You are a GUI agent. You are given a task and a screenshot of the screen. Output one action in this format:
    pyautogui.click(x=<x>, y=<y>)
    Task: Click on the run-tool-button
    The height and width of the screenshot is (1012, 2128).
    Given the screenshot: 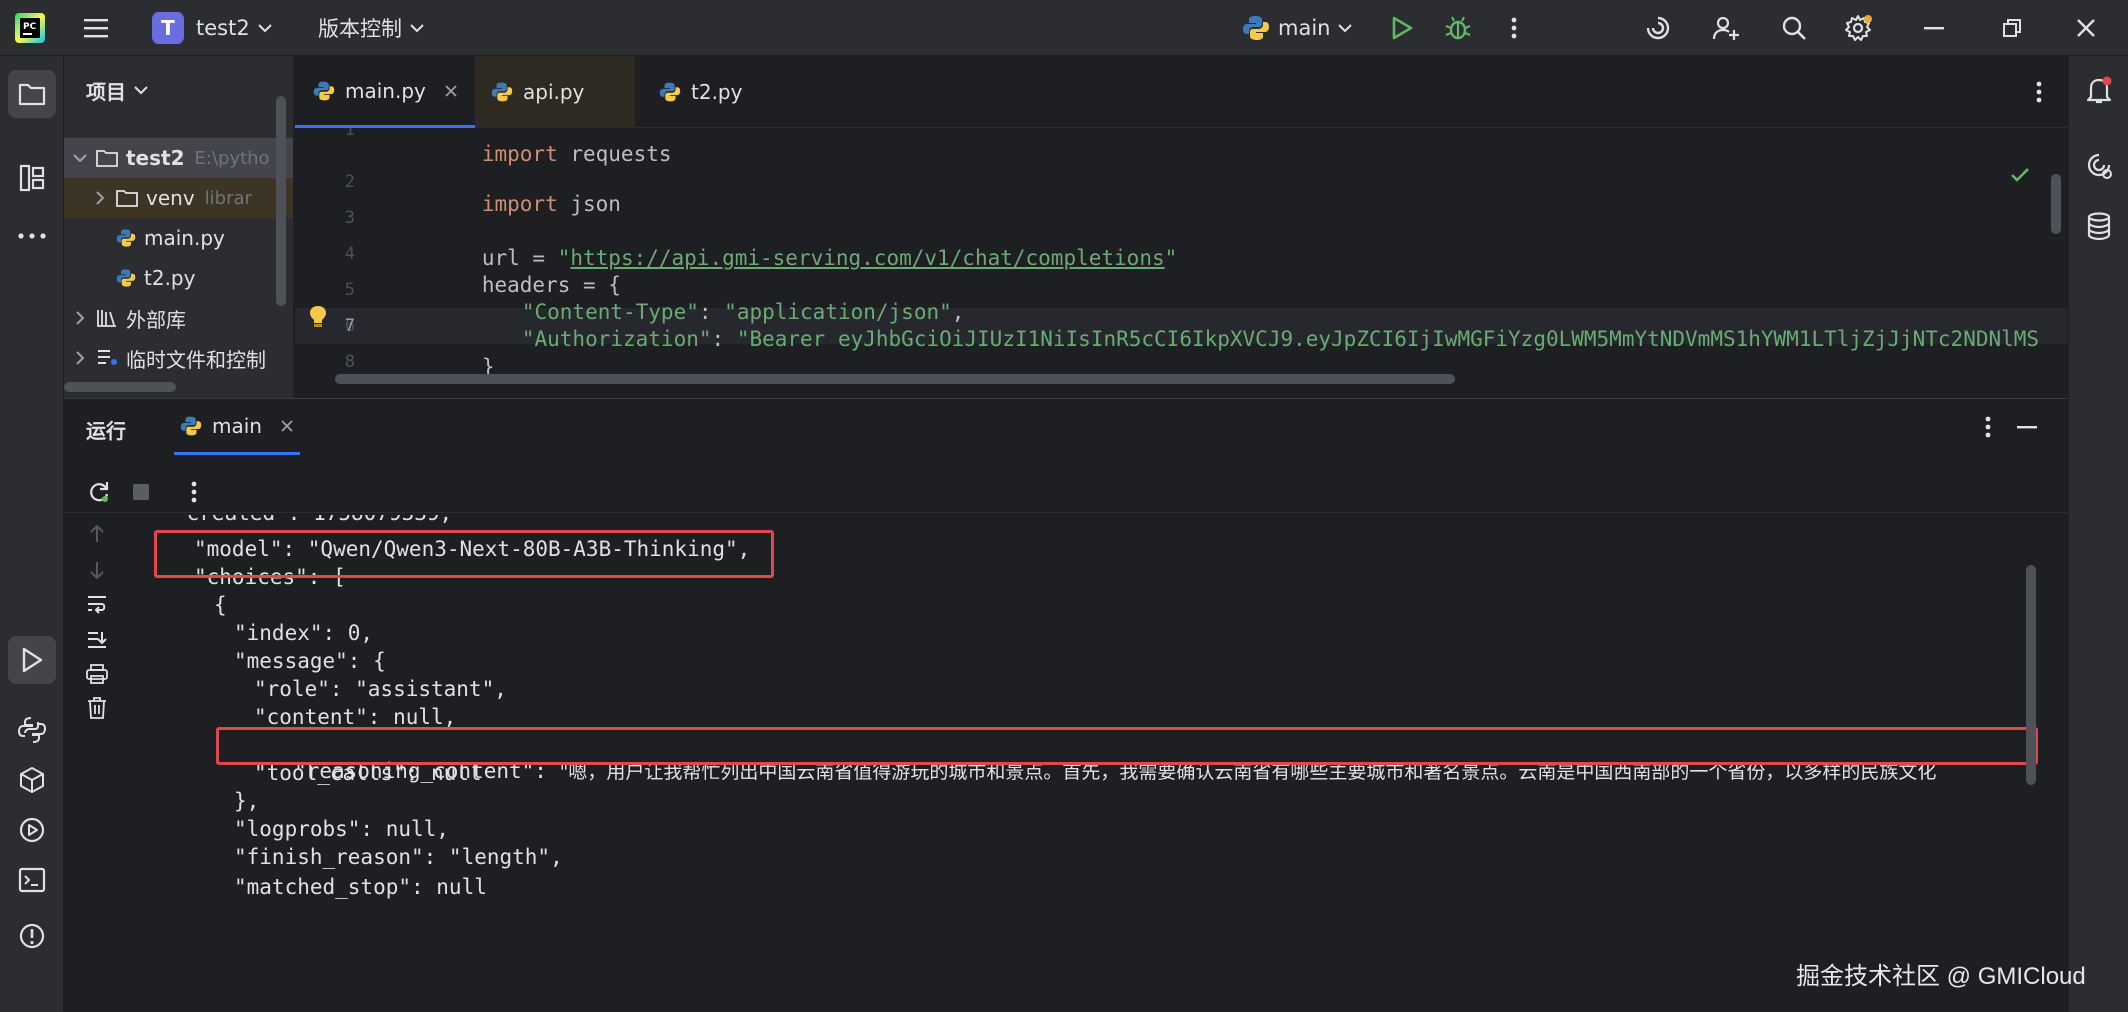 What is the action you would take?
    pyautogui.click(x=32, y=660)
    